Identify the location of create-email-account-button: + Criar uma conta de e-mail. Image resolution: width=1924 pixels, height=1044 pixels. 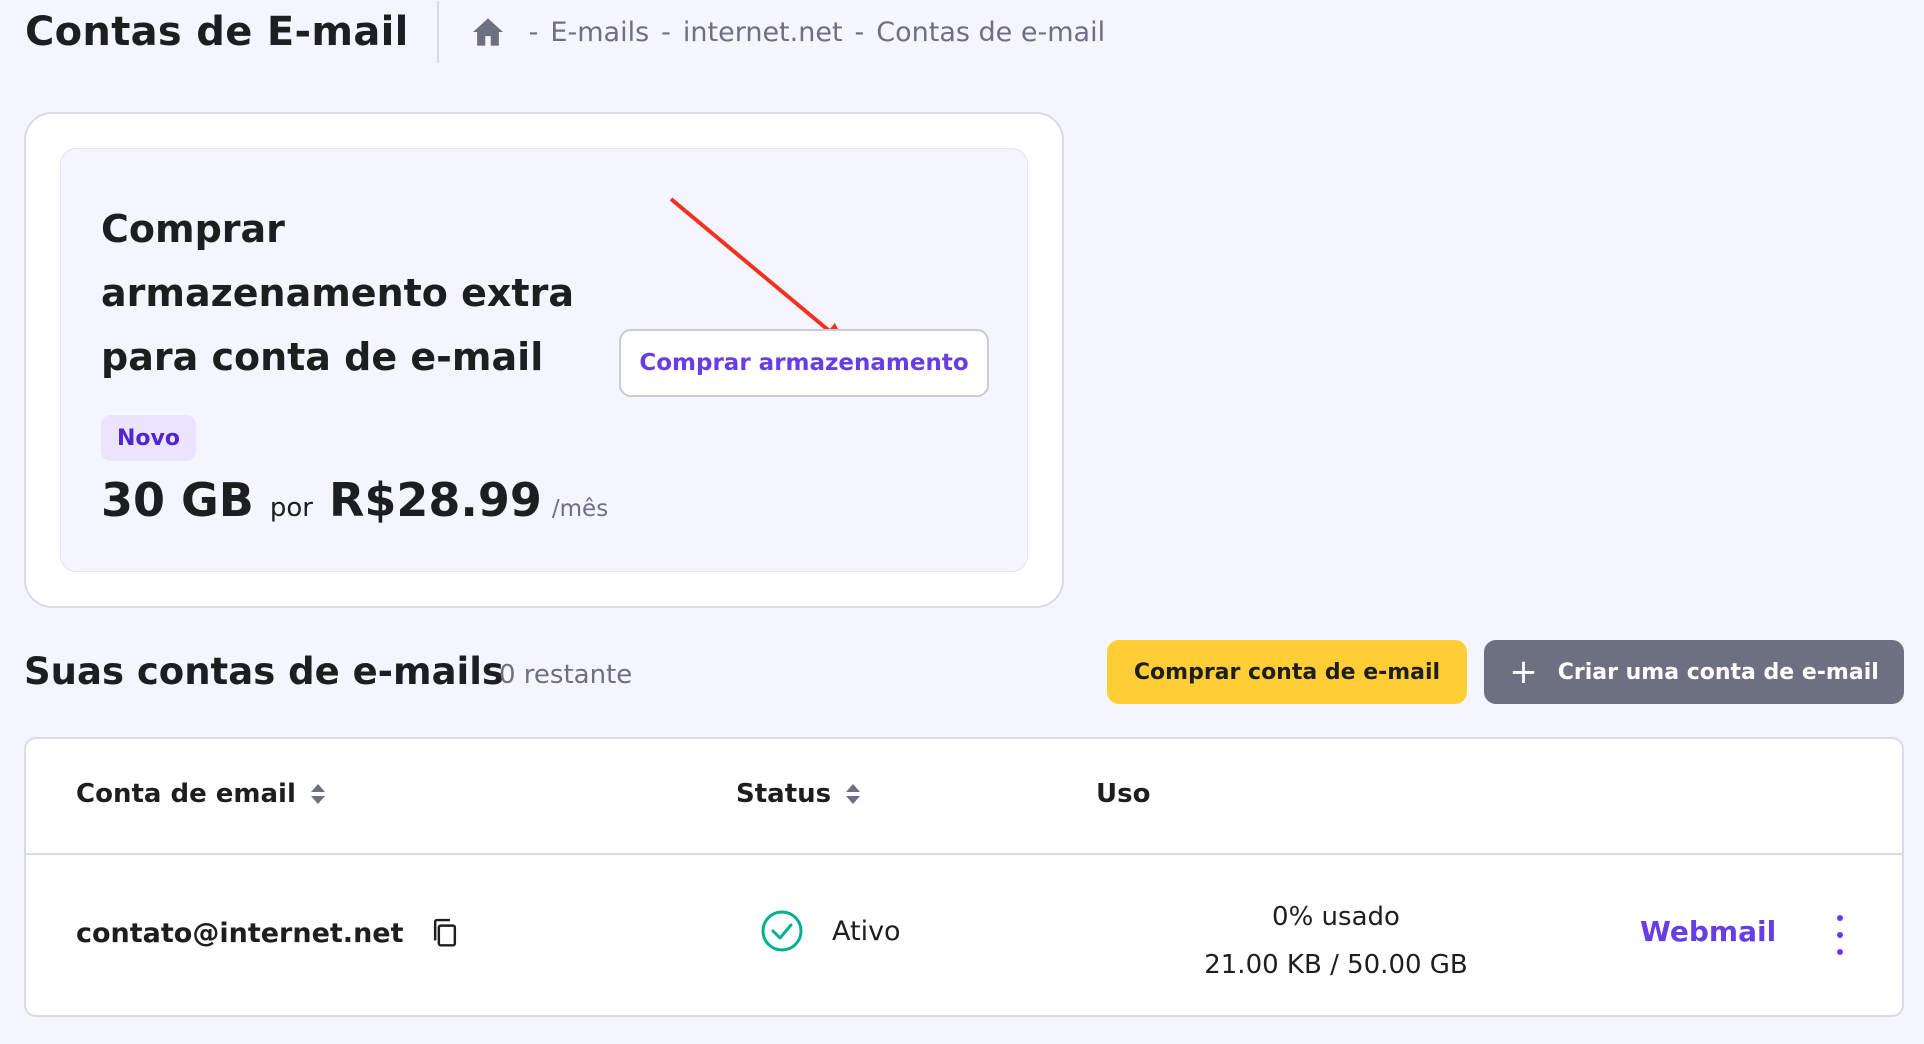
(1694, 672).